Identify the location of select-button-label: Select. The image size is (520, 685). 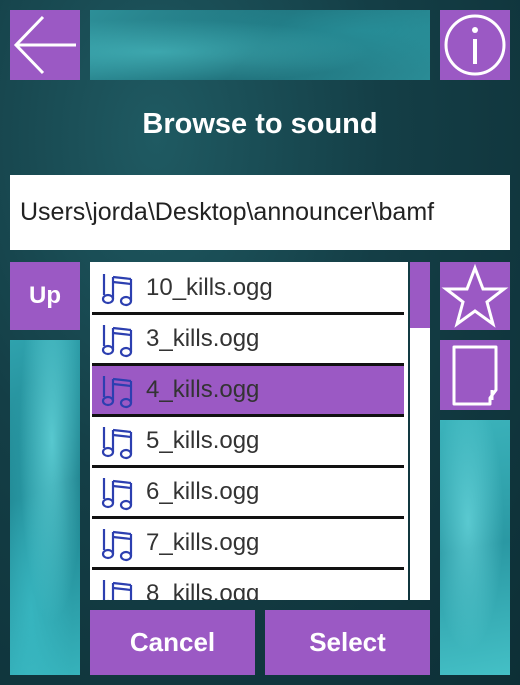
(347, 642).